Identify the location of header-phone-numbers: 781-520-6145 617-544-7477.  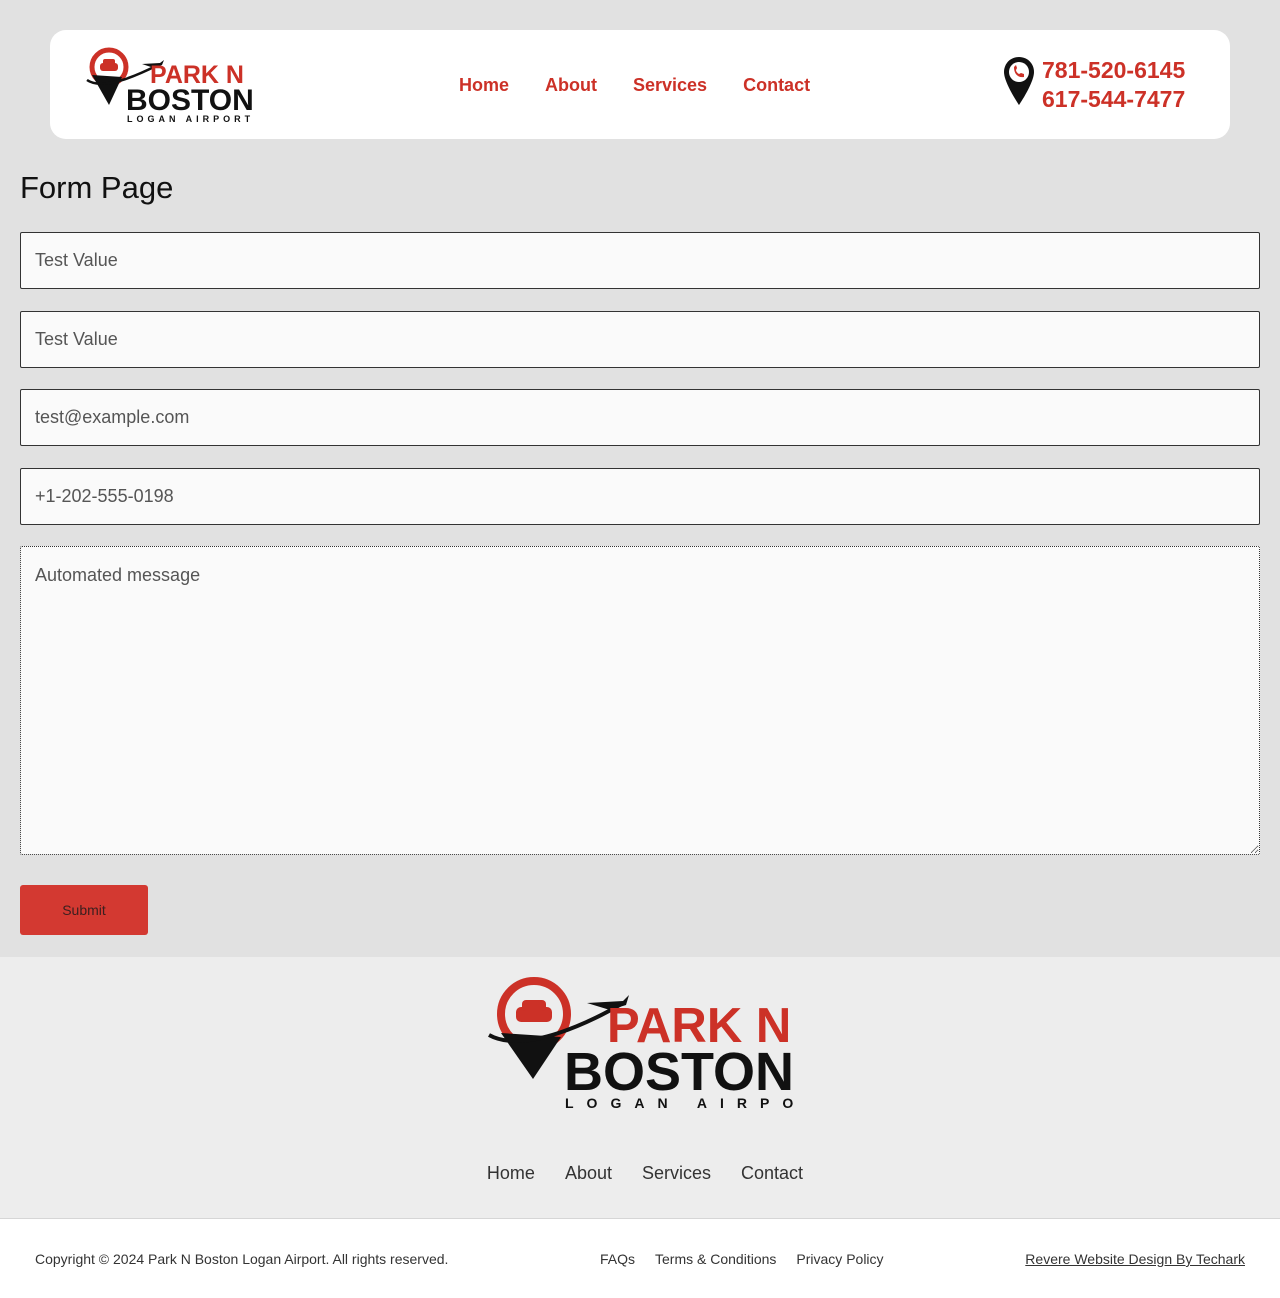
(1113, 85).